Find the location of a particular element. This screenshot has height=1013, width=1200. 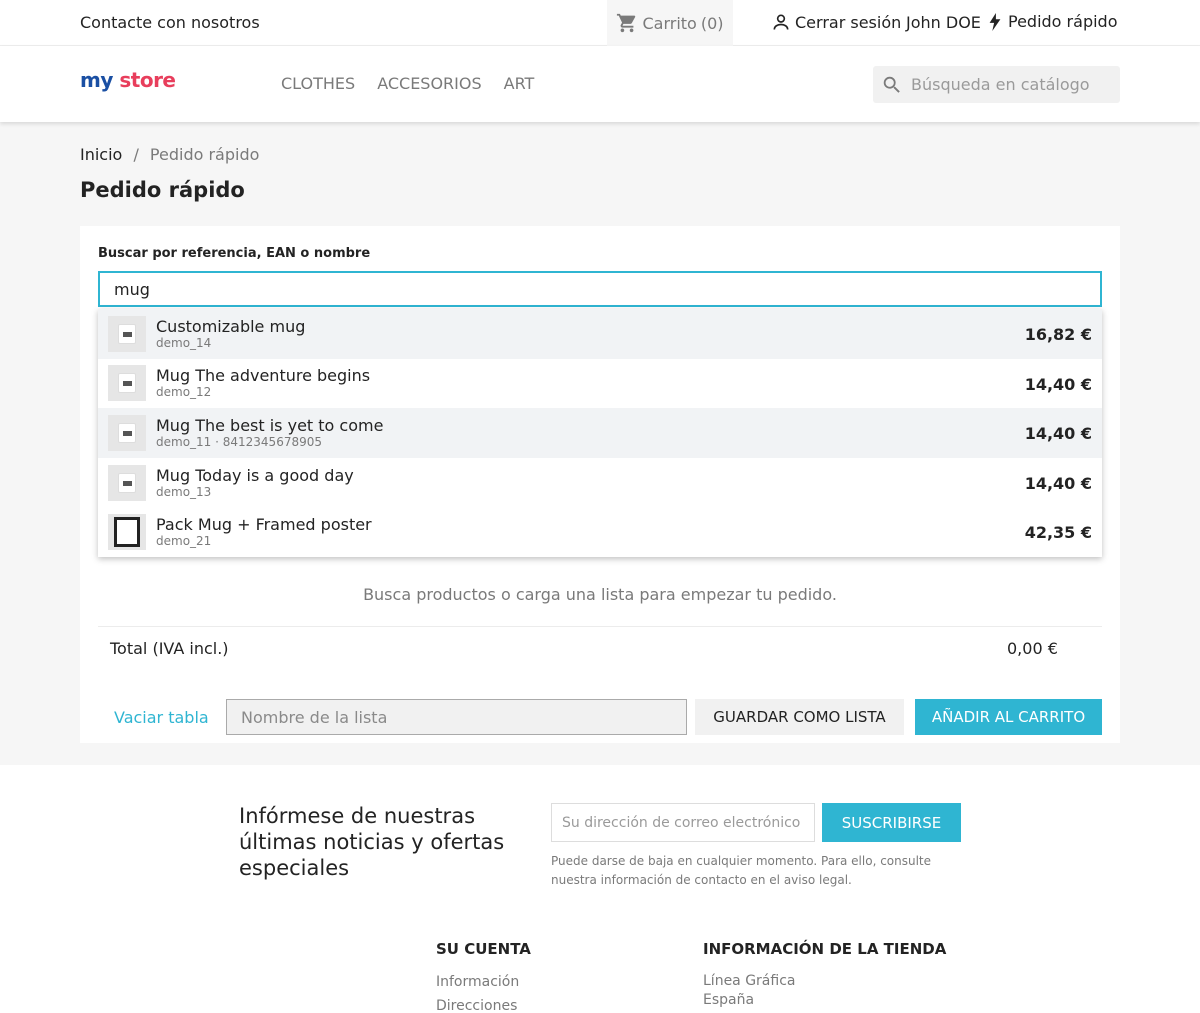

catalog-search is located at coordinates (996, 84).